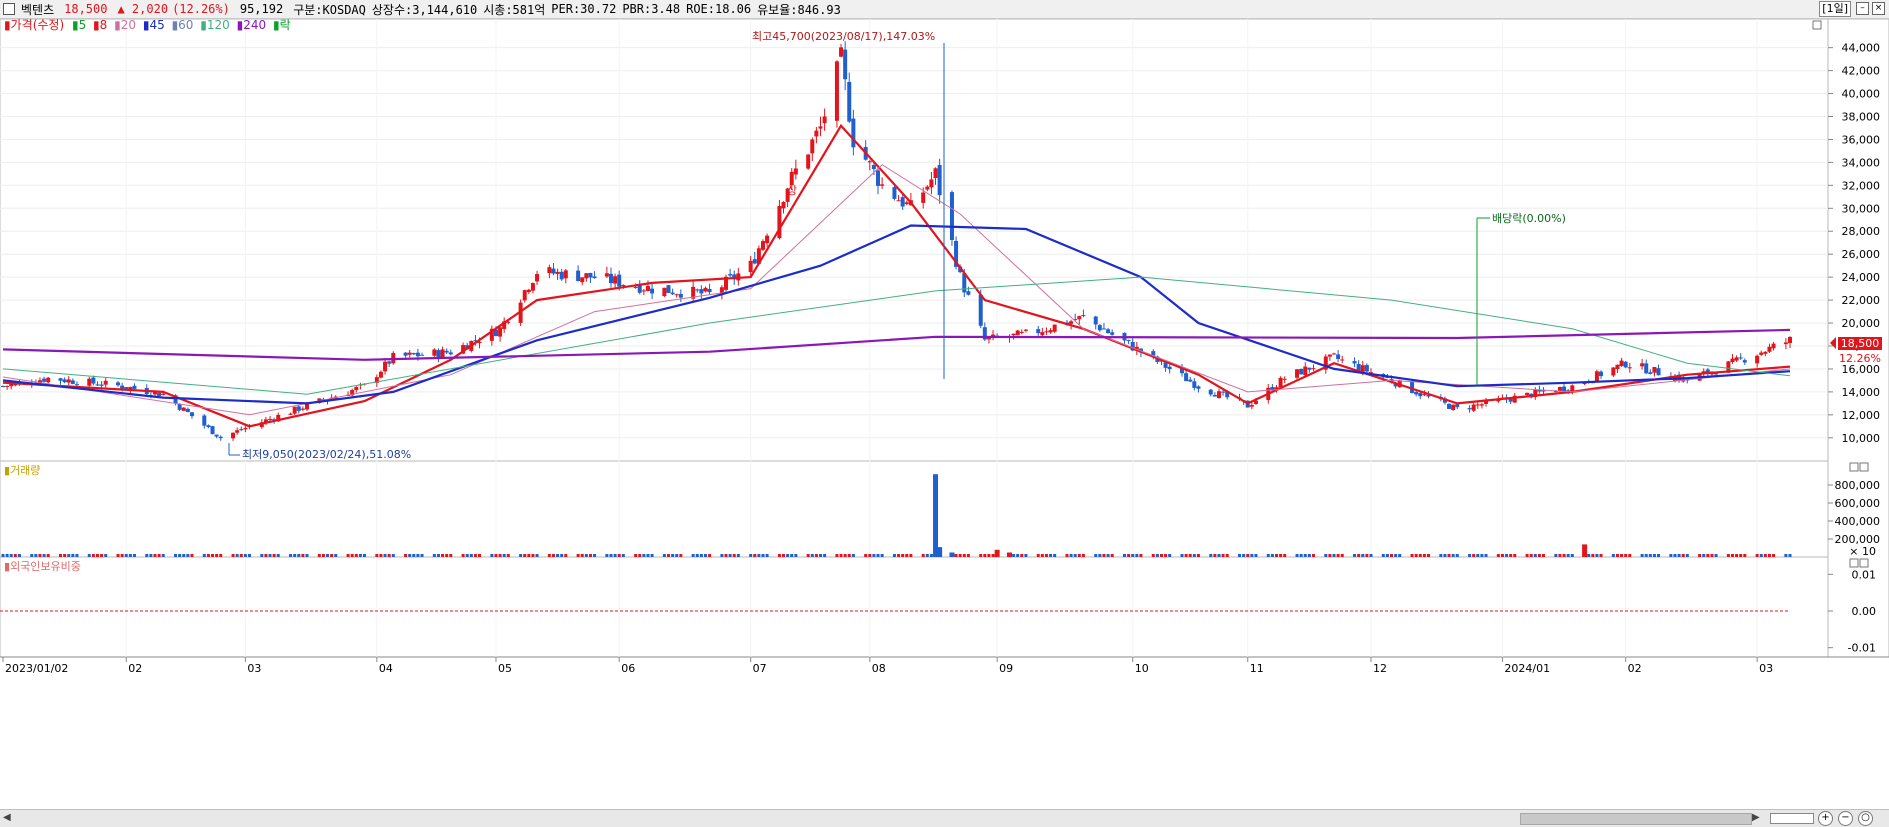  I want to click on legend-ma8-mark: ▮, so click(96, 25).